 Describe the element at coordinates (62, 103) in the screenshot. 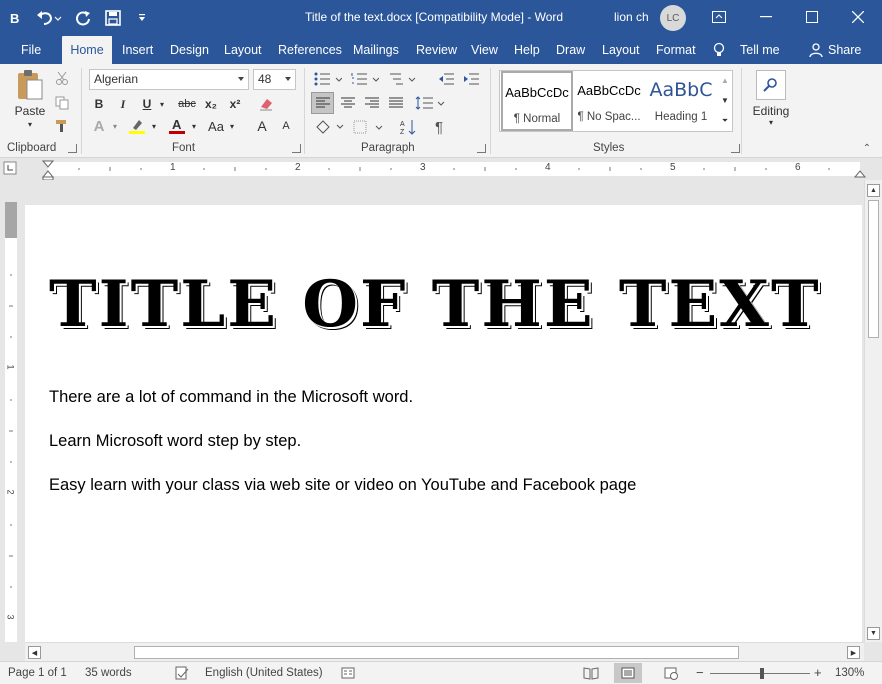

I see `copy-icon` at that location.